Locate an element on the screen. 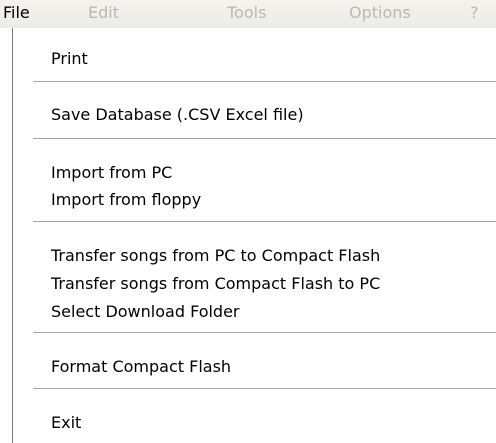 The height and width of the screenshot is (443, 496). menu-bar: File Edit Tools Options ? is located at coordinates (248, 14).